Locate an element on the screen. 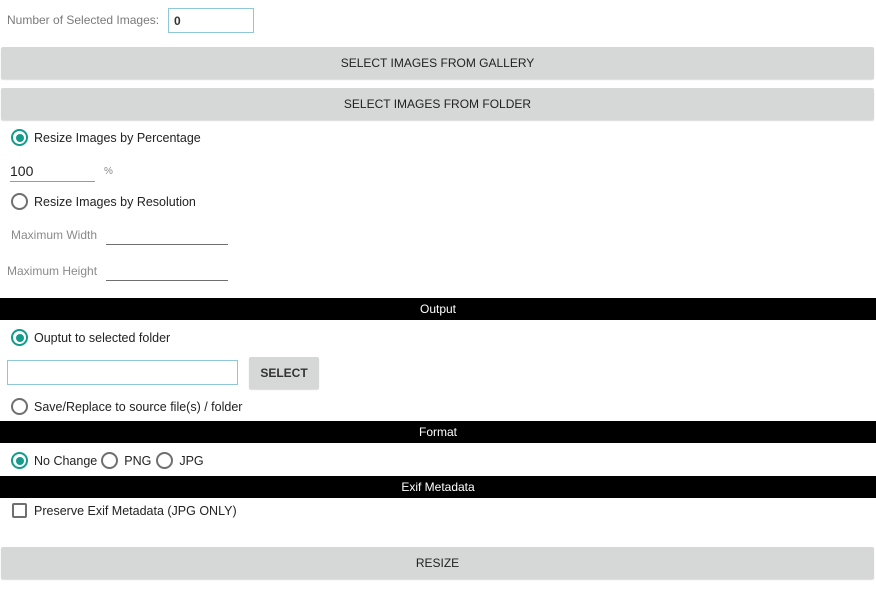  select-folder-button: SELECT is located at coordinates (284, 373).